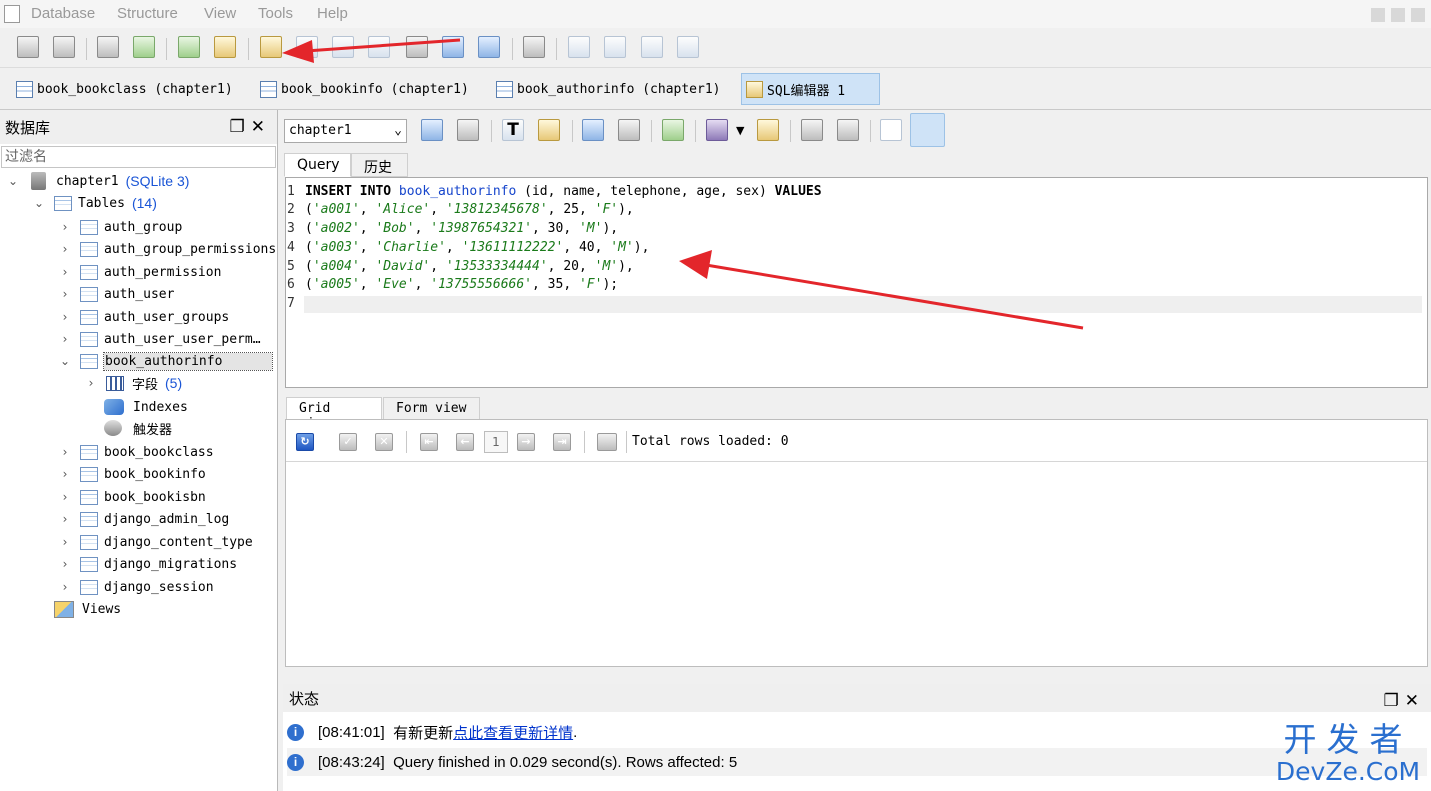  Describe the element at coordinates (371, 50) in the screenshot. I see `arrow-toolbar` at that location.